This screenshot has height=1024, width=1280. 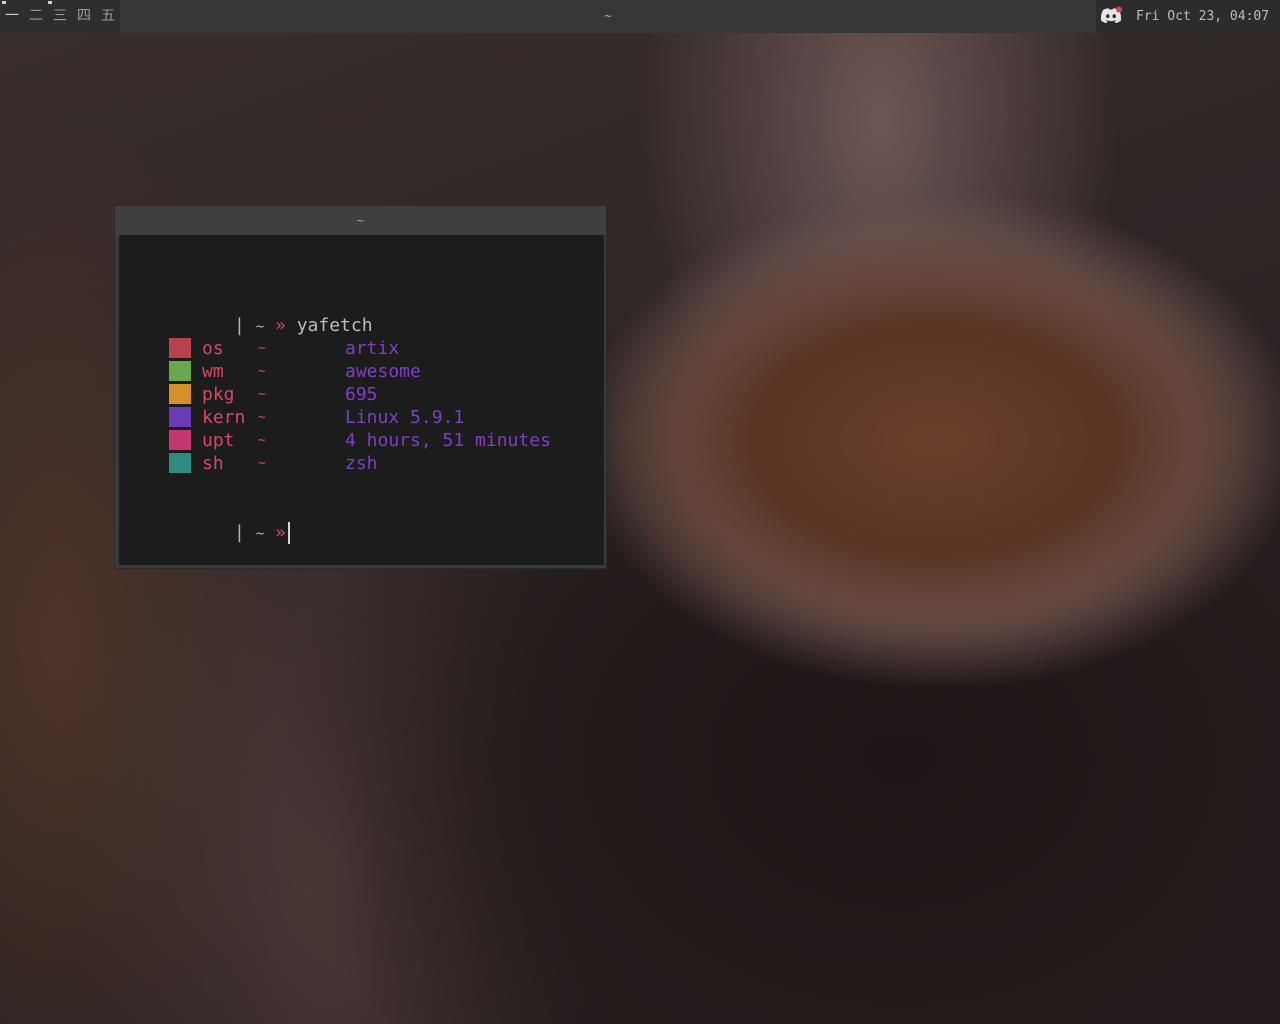 I want to click on tag-5: 五, so click(x=108, y=16).